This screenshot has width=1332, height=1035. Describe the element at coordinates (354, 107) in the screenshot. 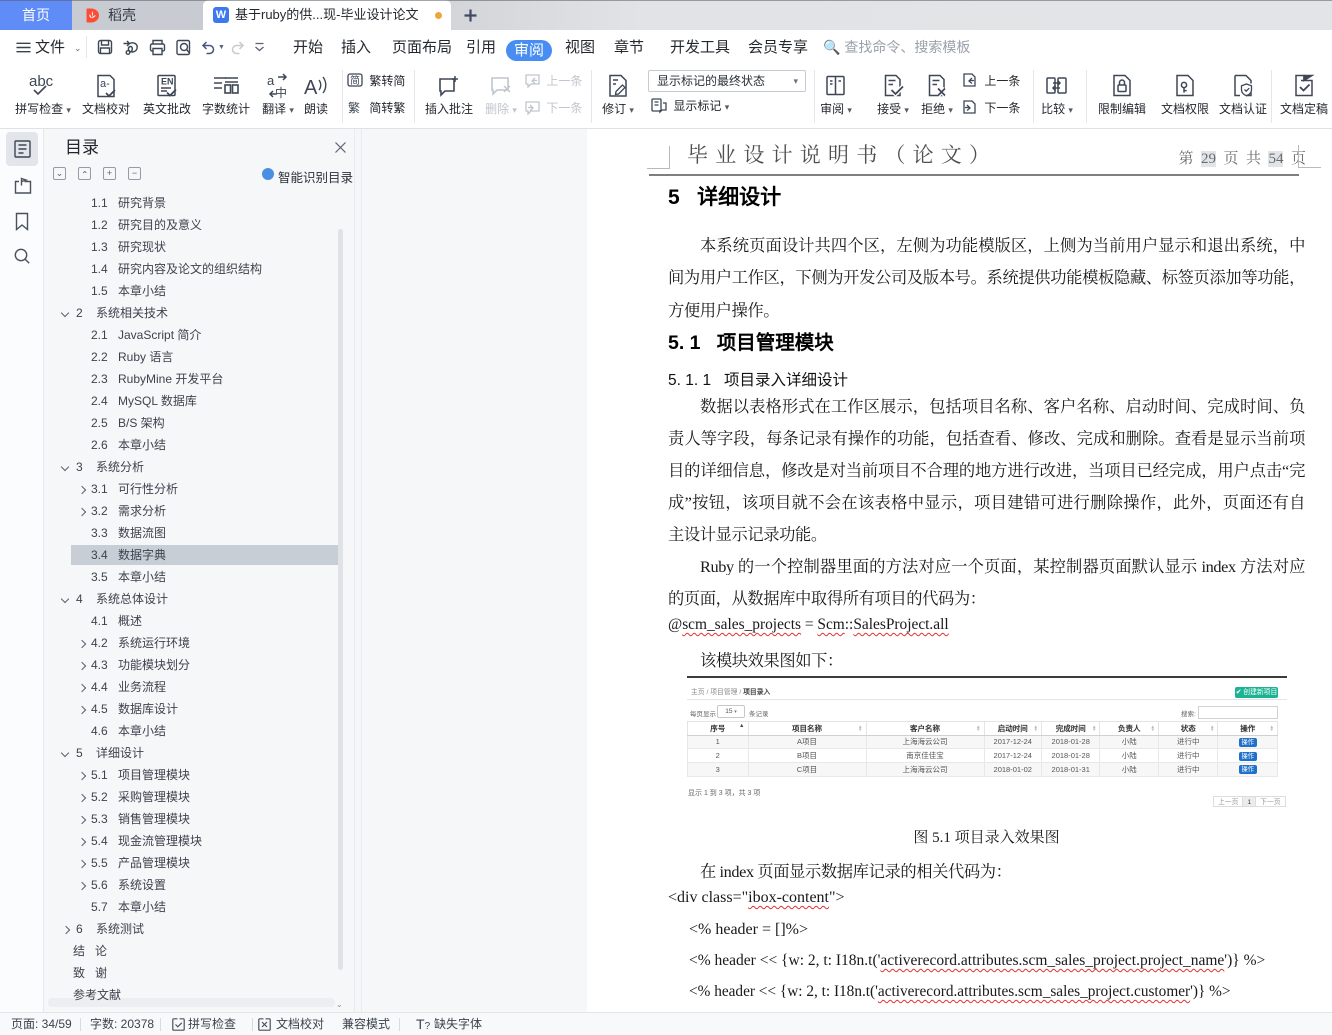

I see `svg-text: 繁` at that location.